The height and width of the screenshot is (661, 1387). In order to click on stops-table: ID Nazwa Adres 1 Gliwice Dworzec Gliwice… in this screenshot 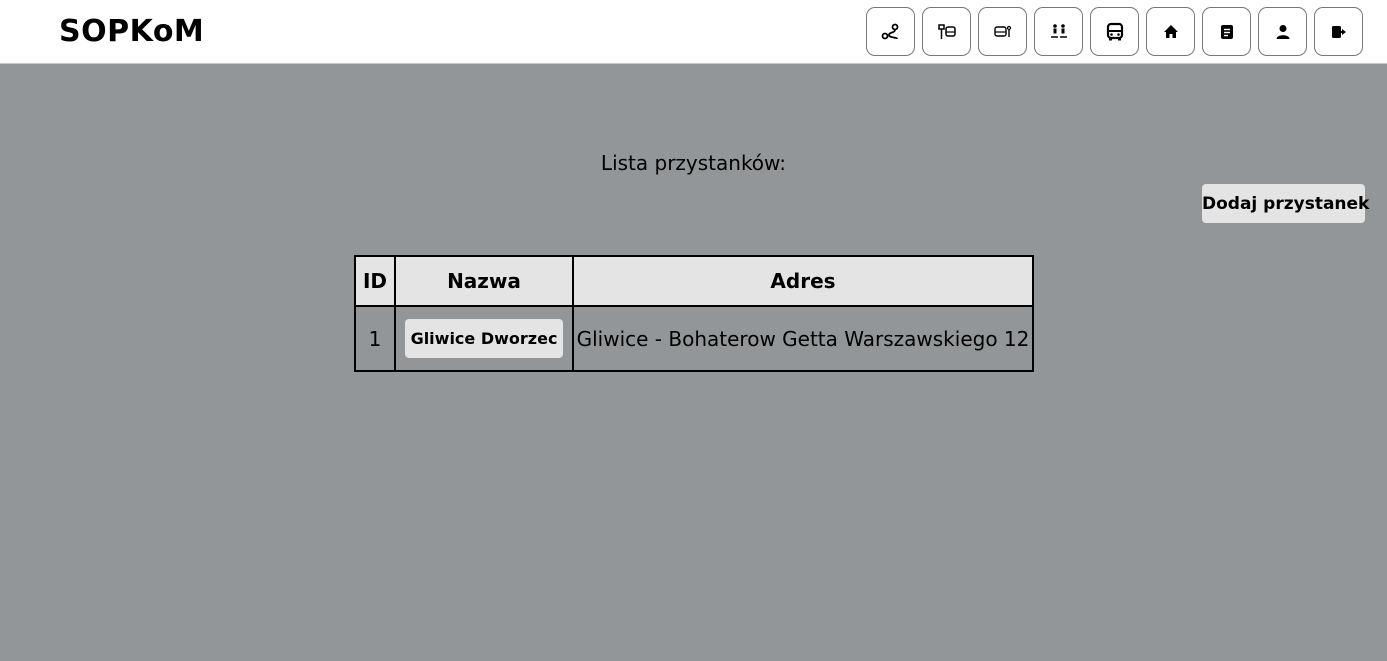, I will do `click(694, 313)`.